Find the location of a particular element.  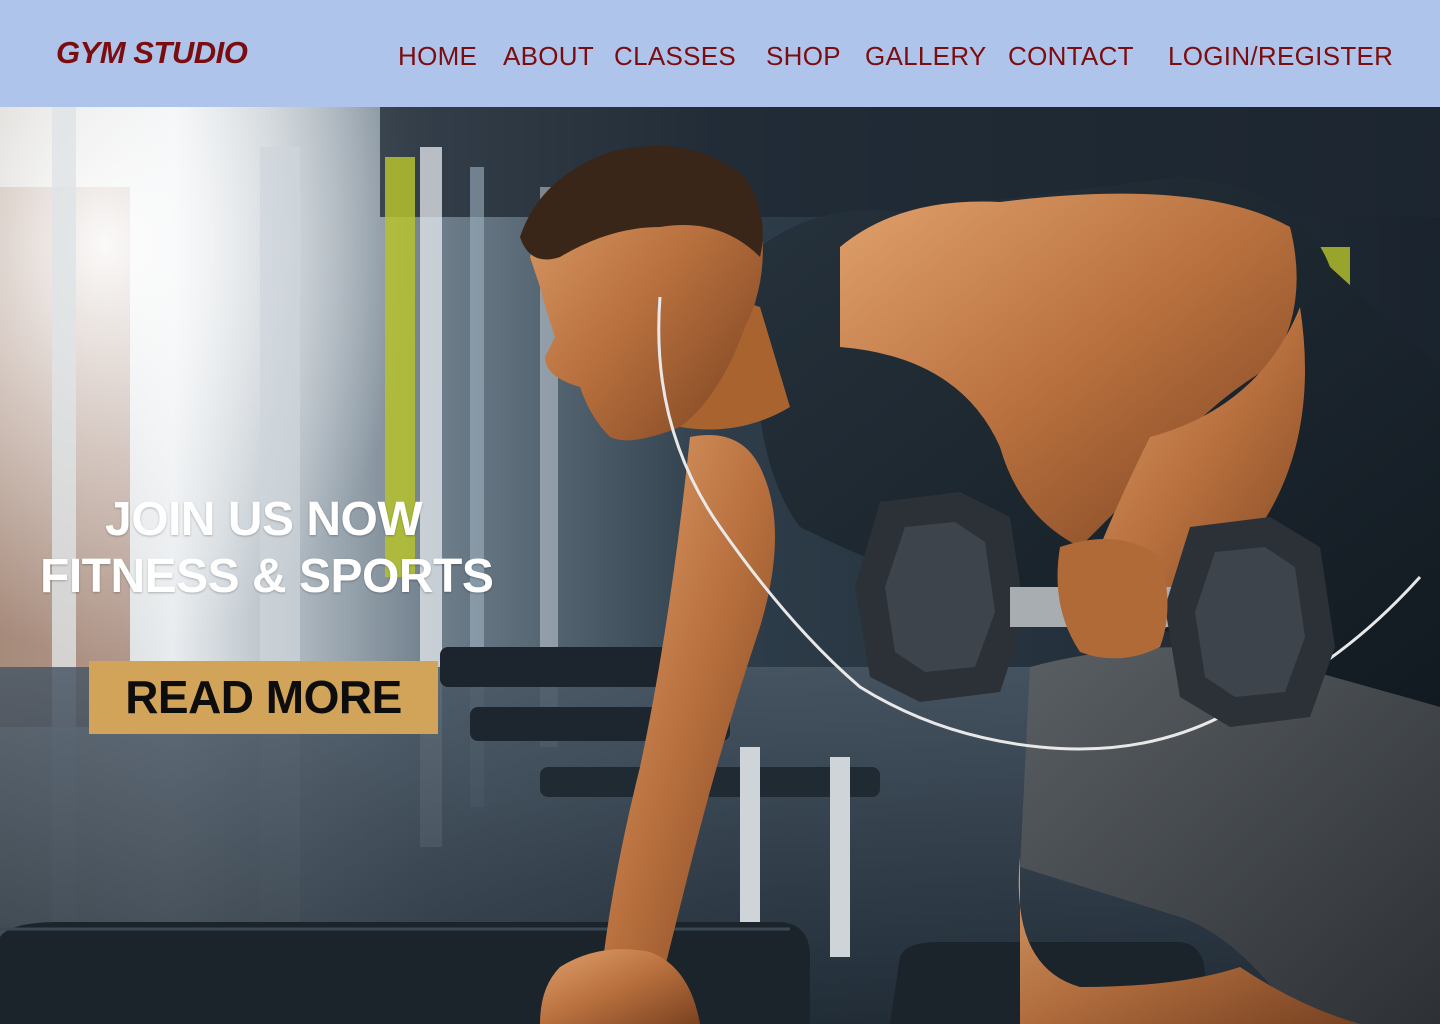

nav-shop-link: SHOP is located at coordinates (803, 56).